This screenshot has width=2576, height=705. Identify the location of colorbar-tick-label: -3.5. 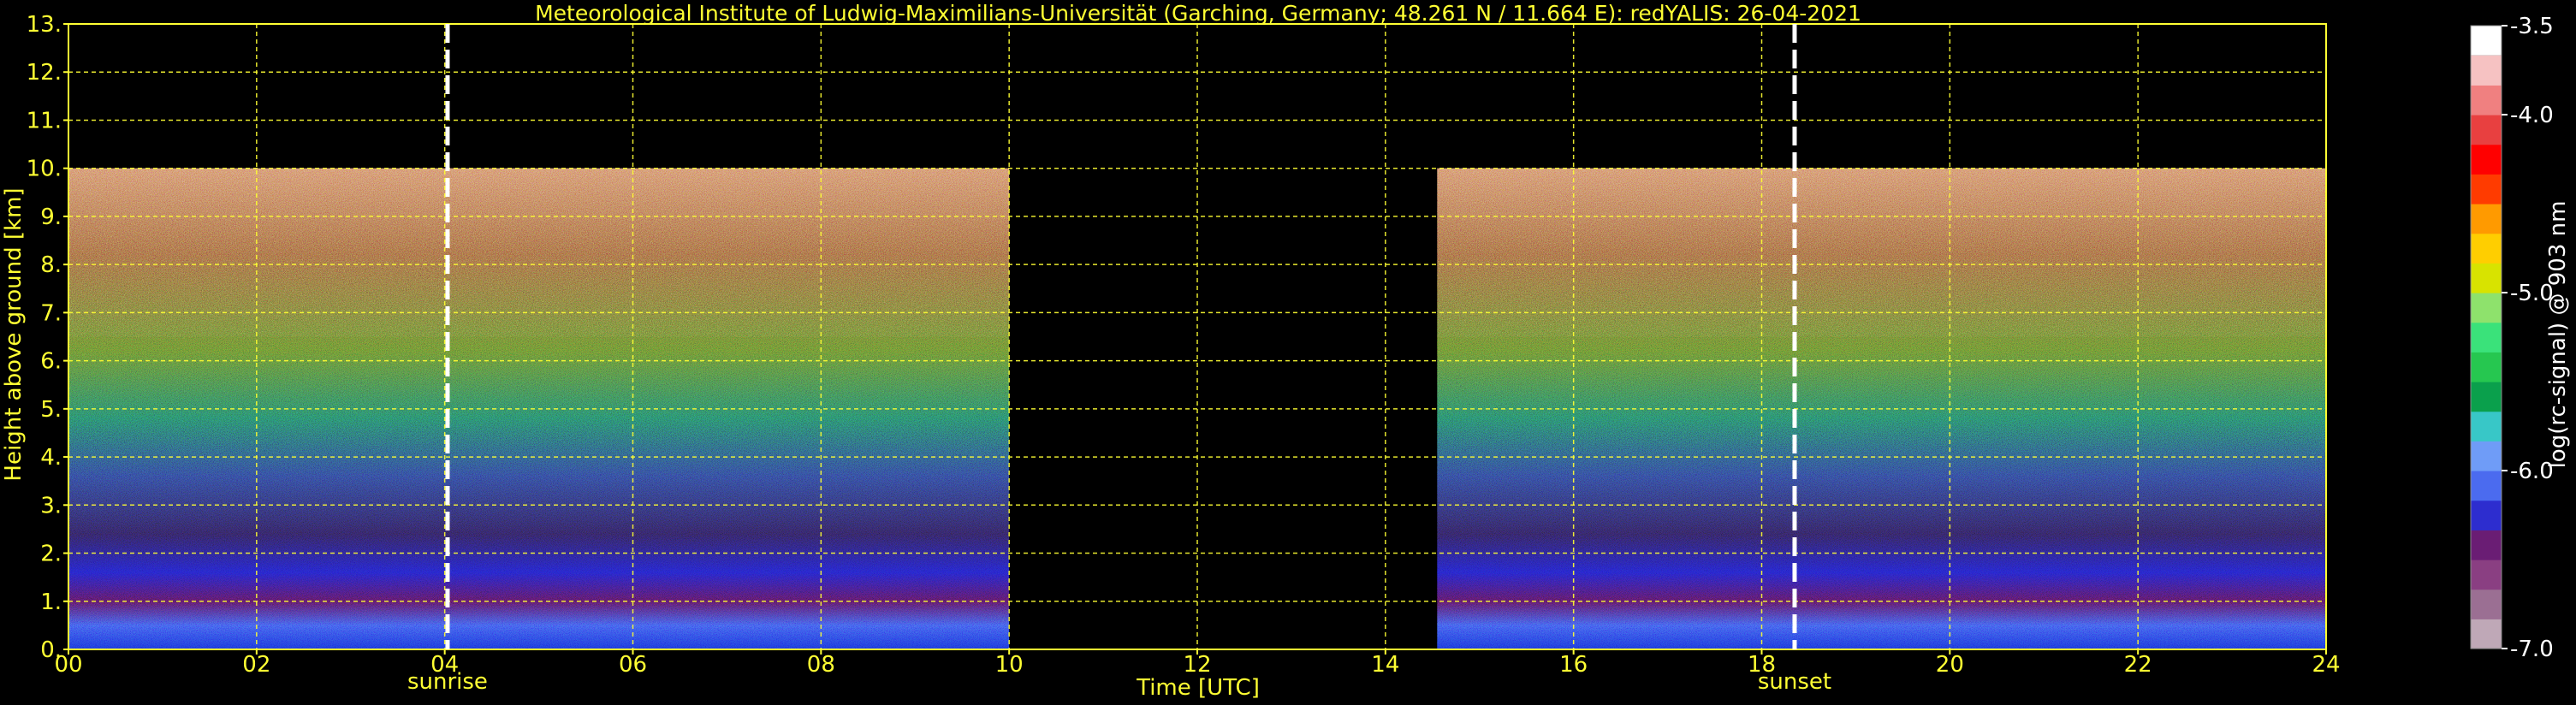
(2532, 26).